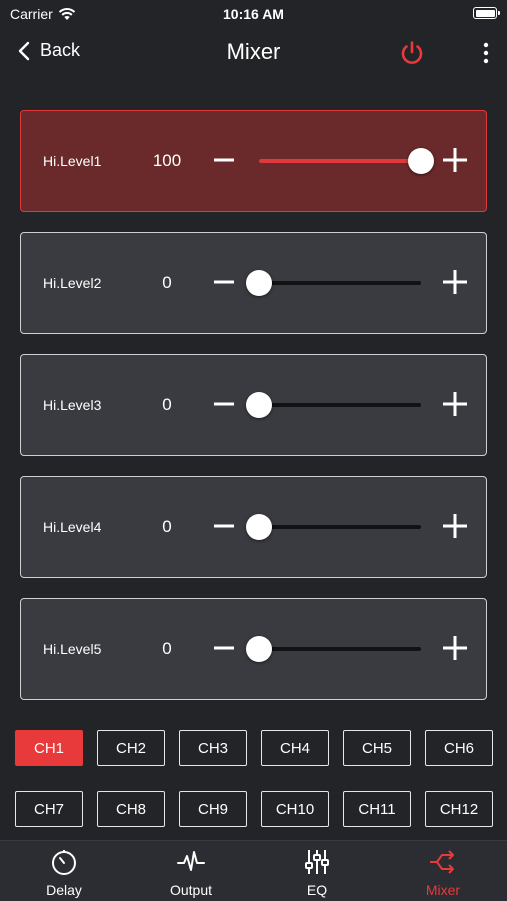  What do you see at coordinates (72, 161) in the screenshot?
I see `channel-label: Hi.Level1` at bounding box center [72, 161].